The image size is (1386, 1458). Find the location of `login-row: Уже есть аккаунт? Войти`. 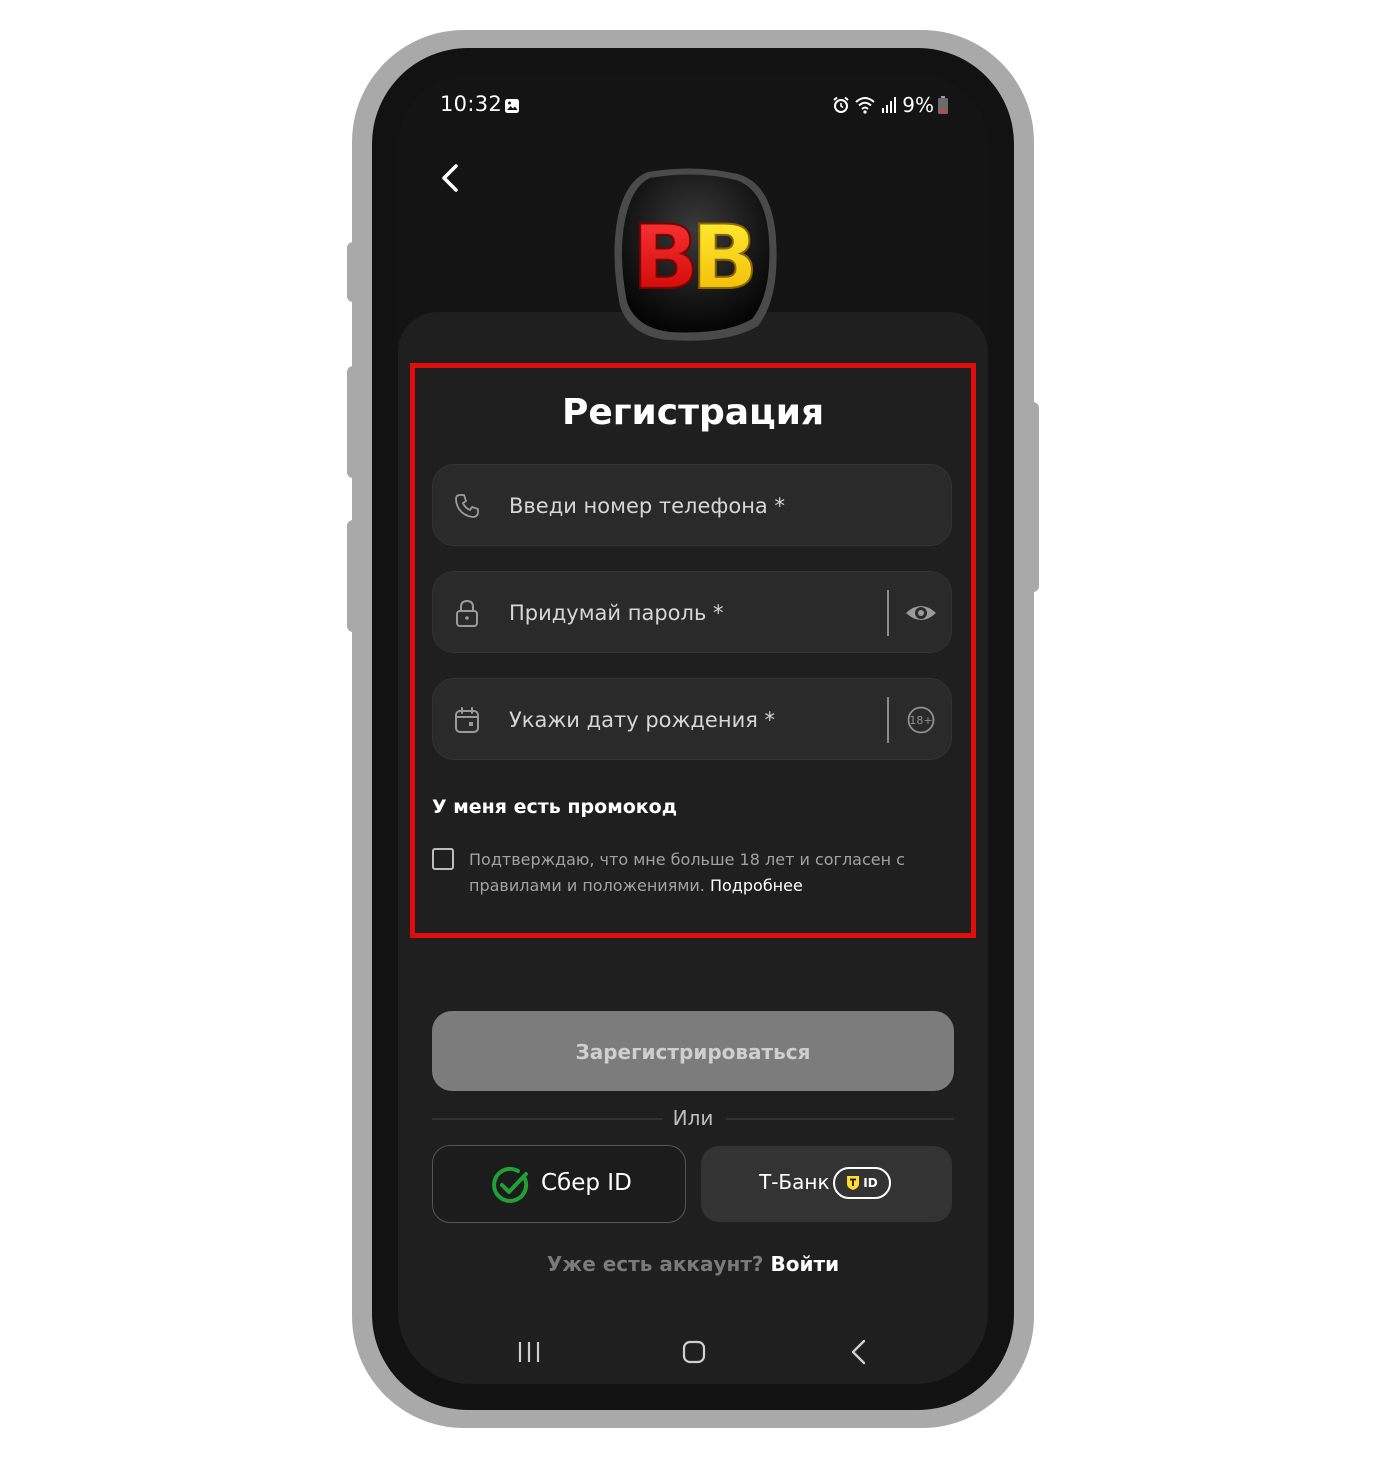

login-row: Уже есть аккаунт? Войти is located at coordinates (693, 1264).